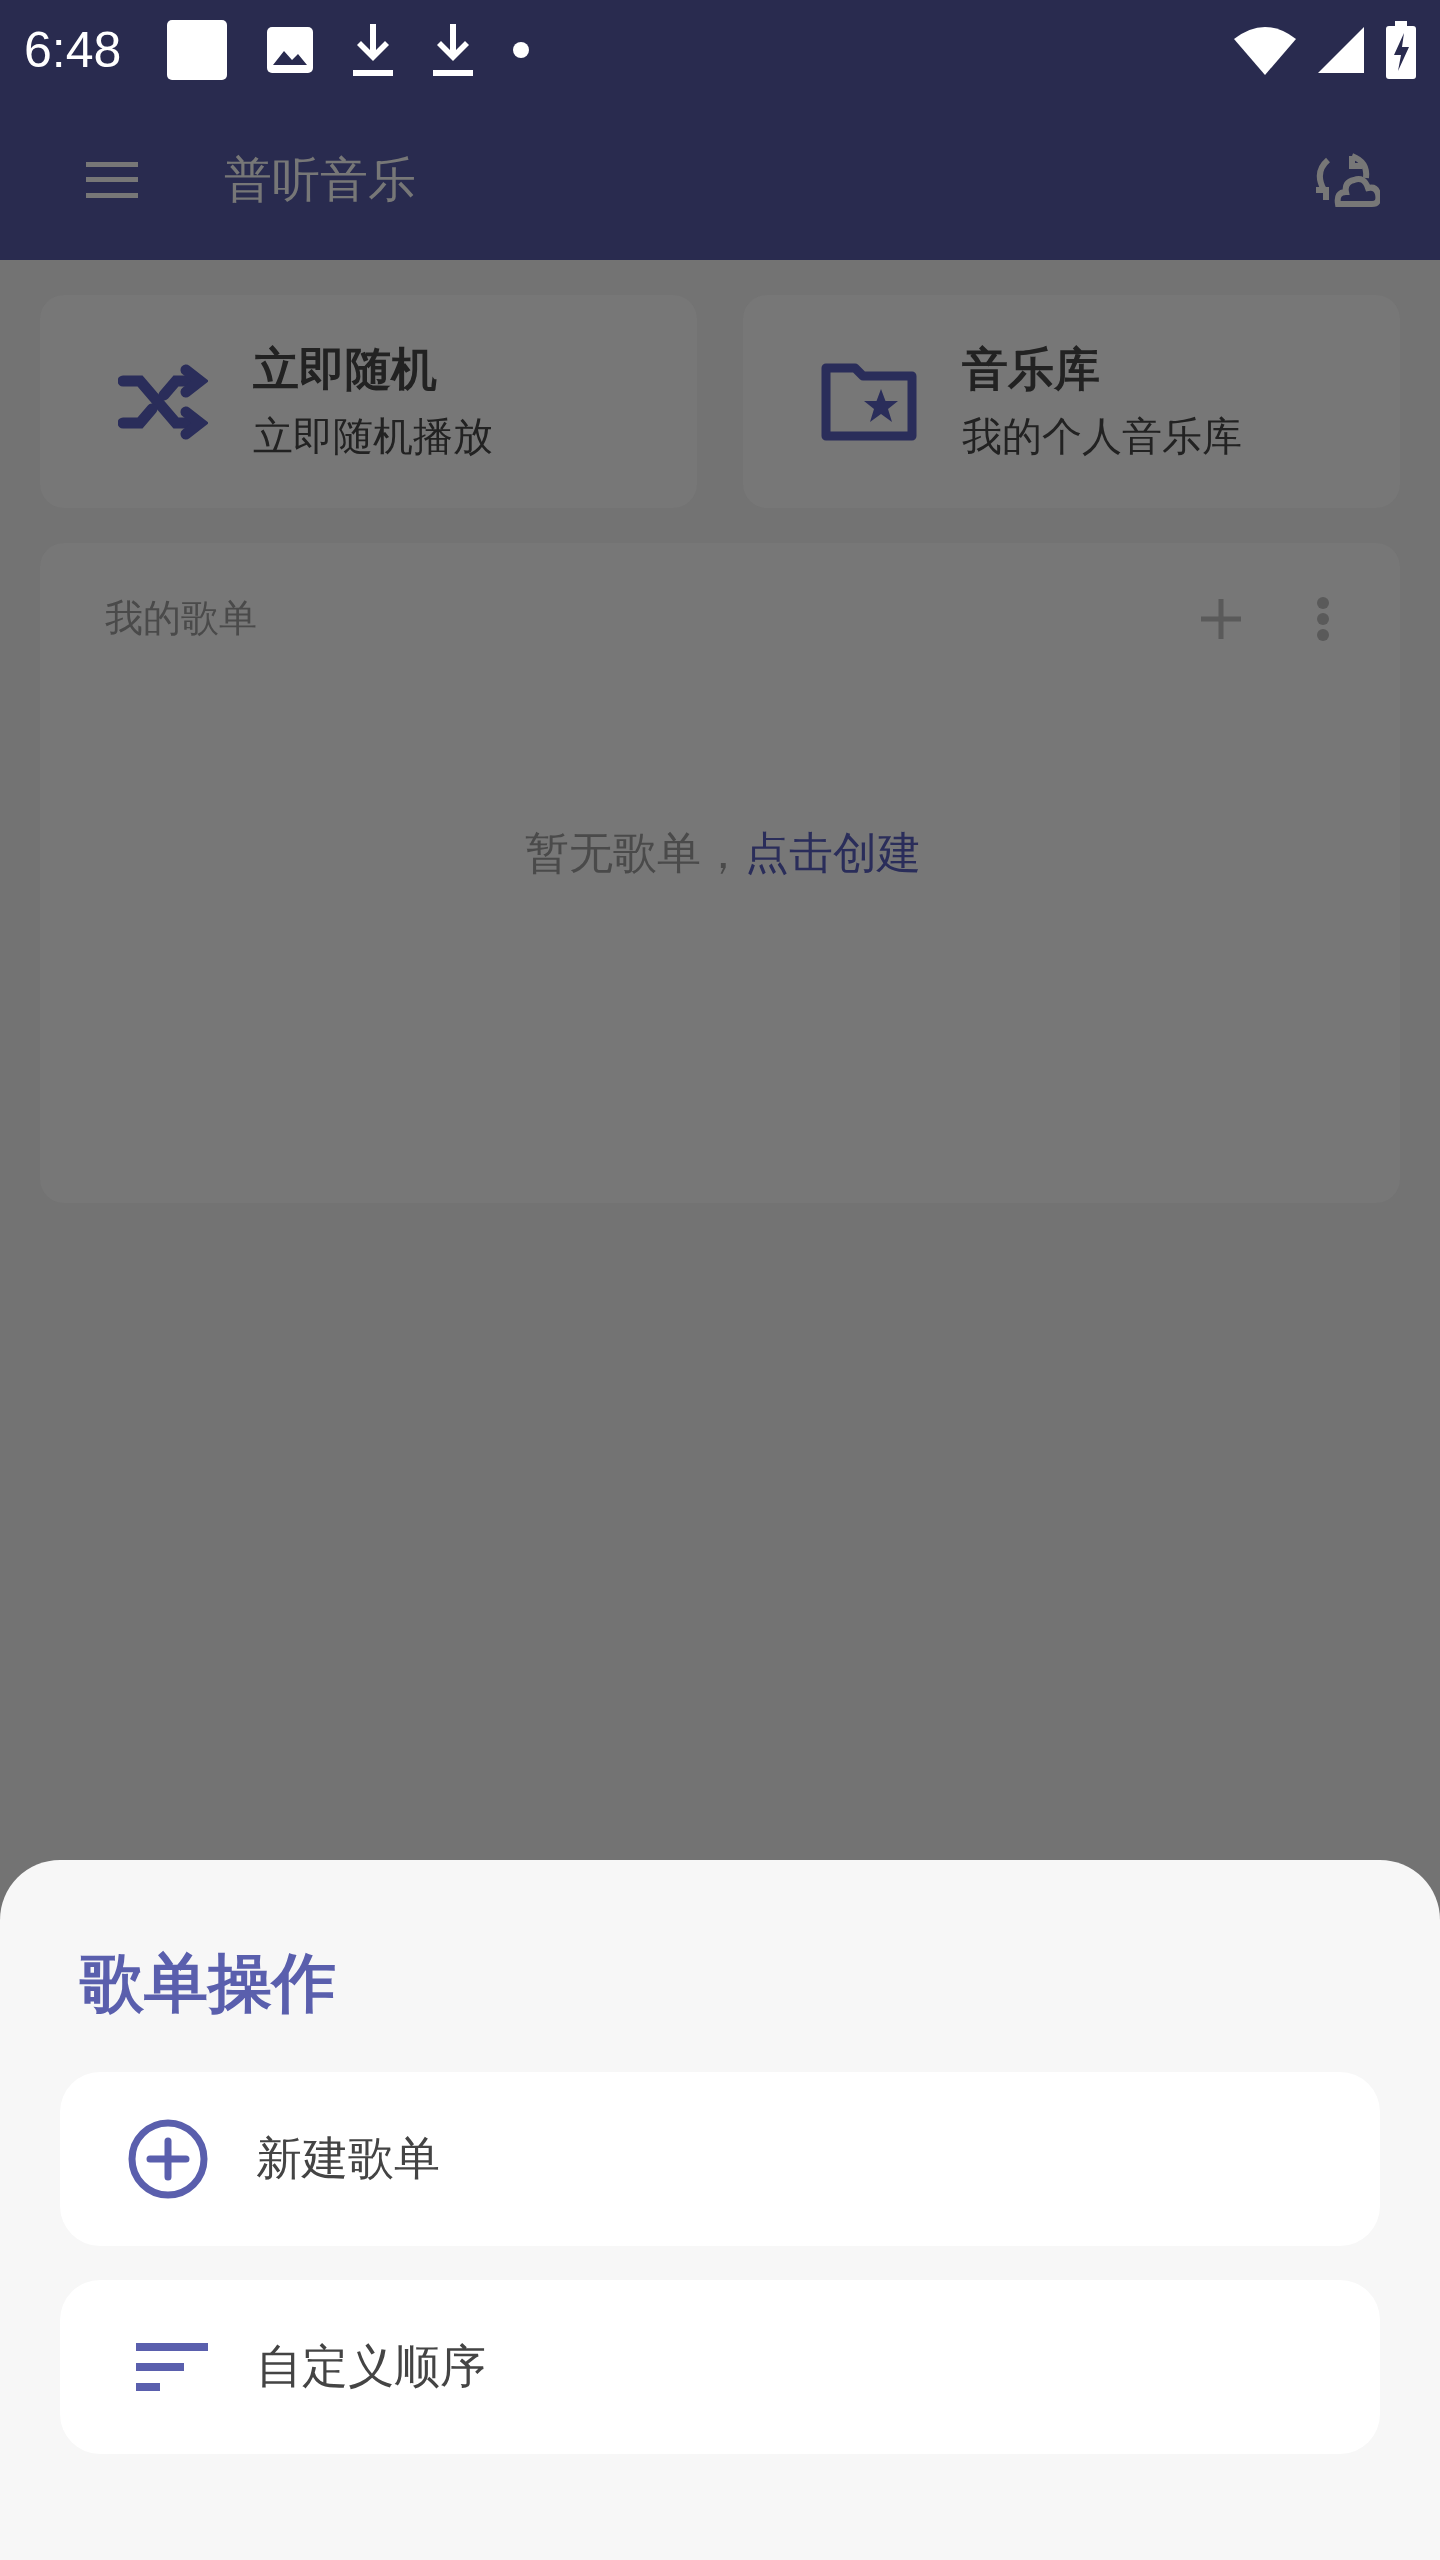 This screenshot has height=2560, width=1440. What do you see at coordinates (720, 2159) in the screenshot?
I see `sheet-option: 新建歌单` at bounding box center [720, 2159].